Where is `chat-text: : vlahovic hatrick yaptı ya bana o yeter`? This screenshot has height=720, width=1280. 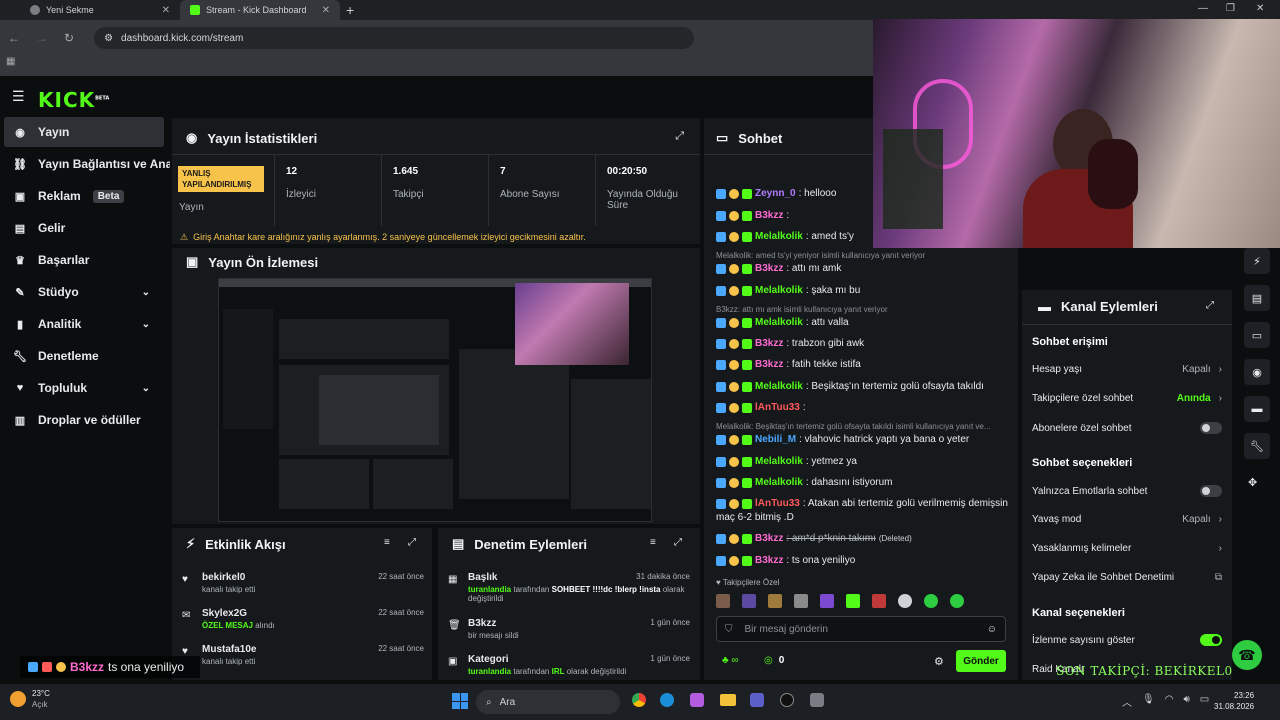 chat-text: : vlahovic hatrick yaptı ya bana o yeter is located at coordinates (884, 439).